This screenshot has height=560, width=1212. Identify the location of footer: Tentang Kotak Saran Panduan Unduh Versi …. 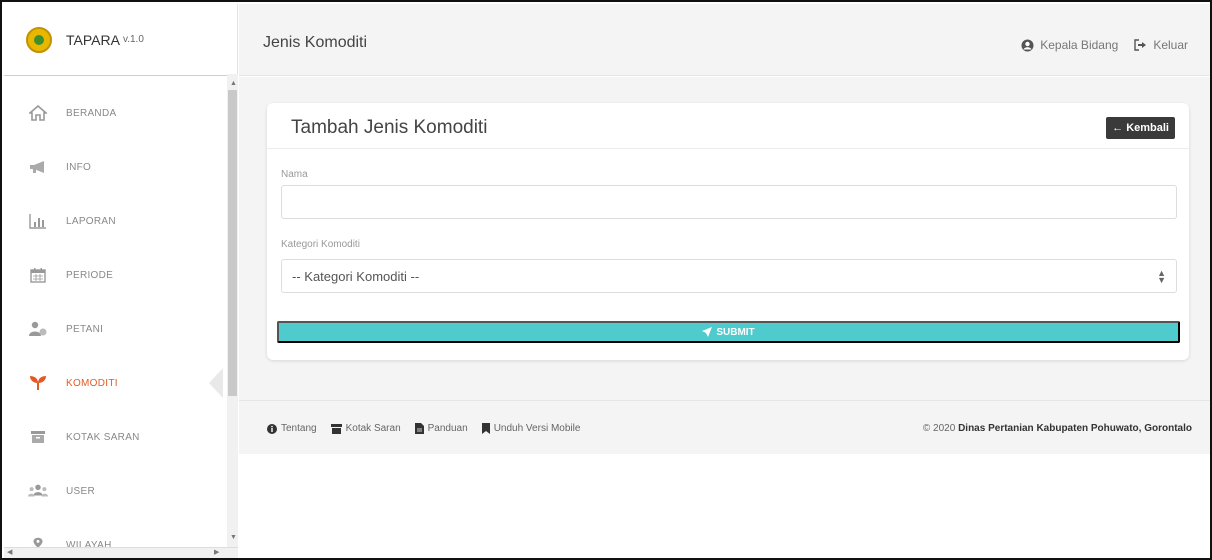
(724, 427).